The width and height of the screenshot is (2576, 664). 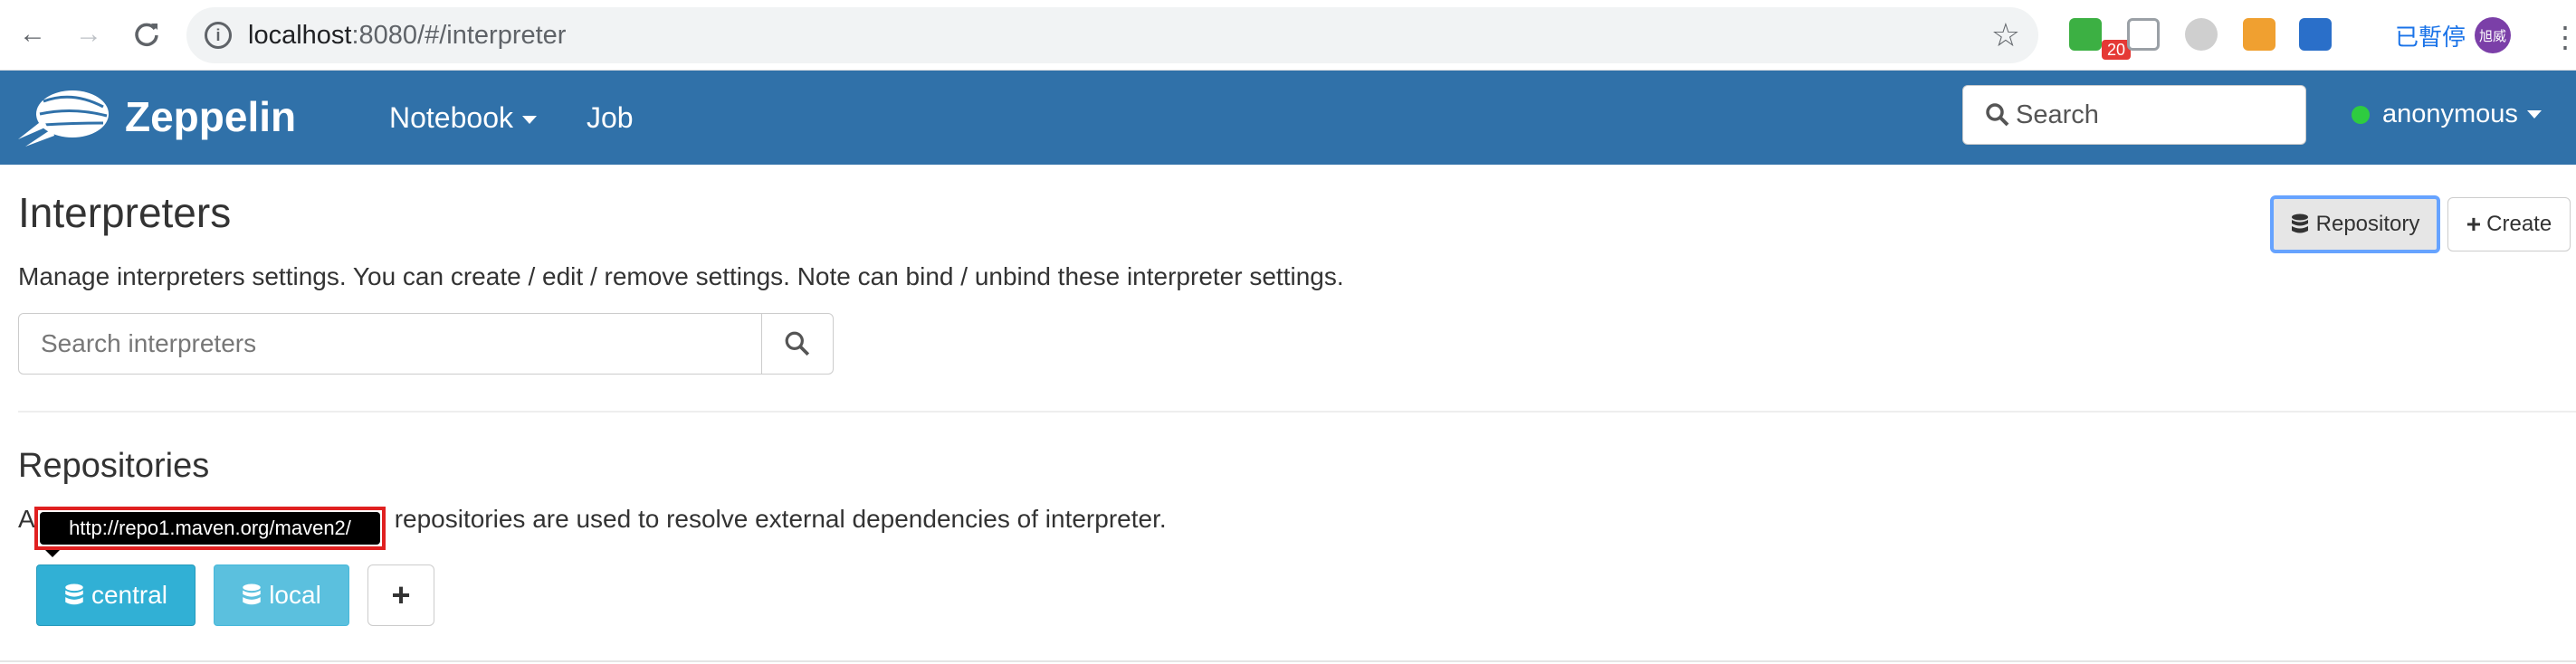 What do you see at coordinates (400, 595) in the screenshot?
I see `add-repository-button: +` at bounding box center [400, 595].